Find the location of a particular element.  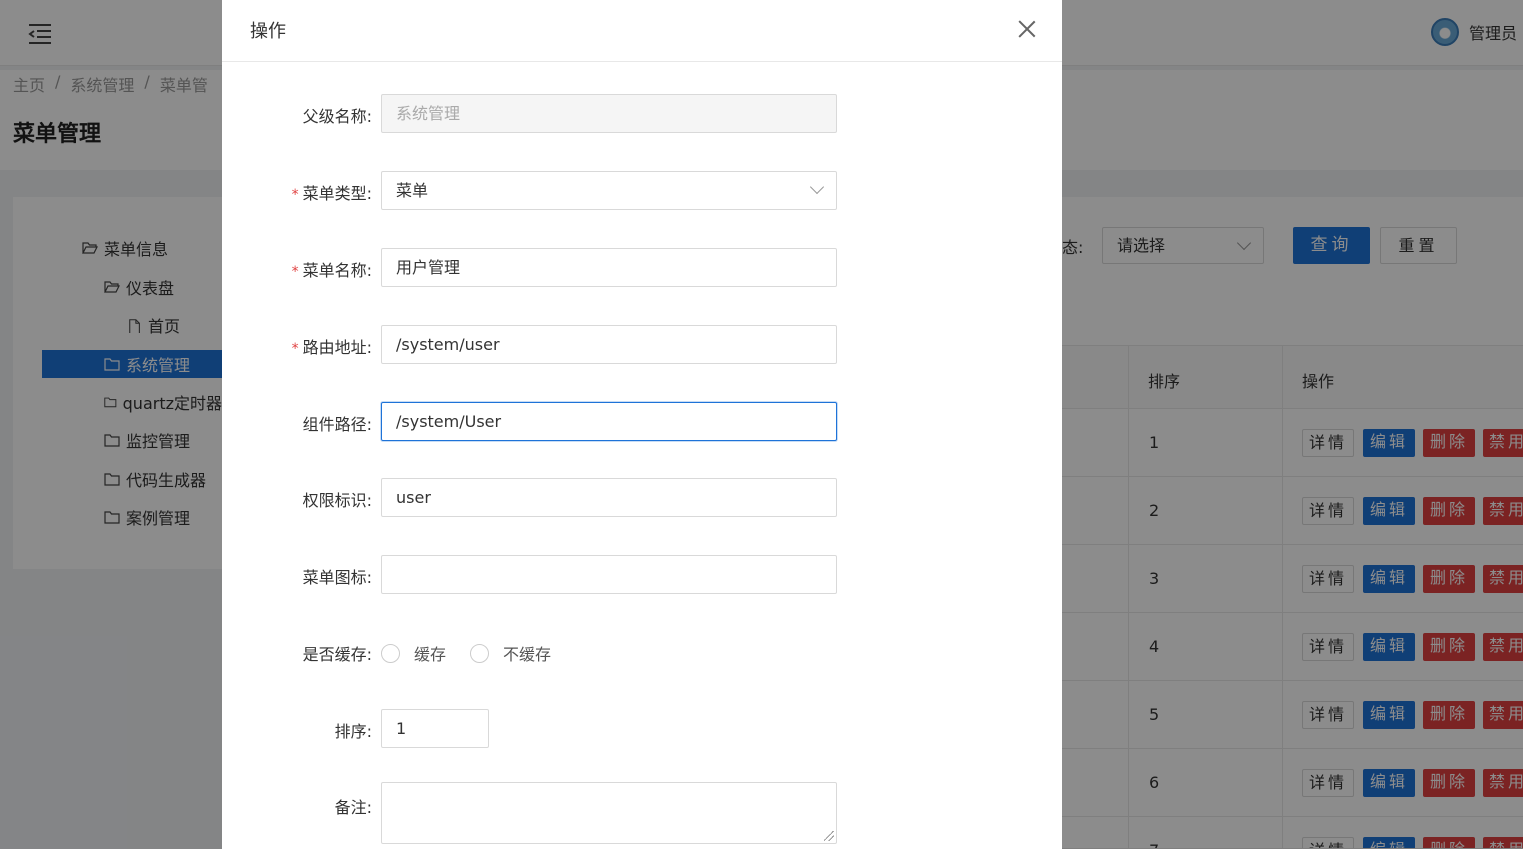

form-row-remark: 备注: is located at coordinates (642, 814).